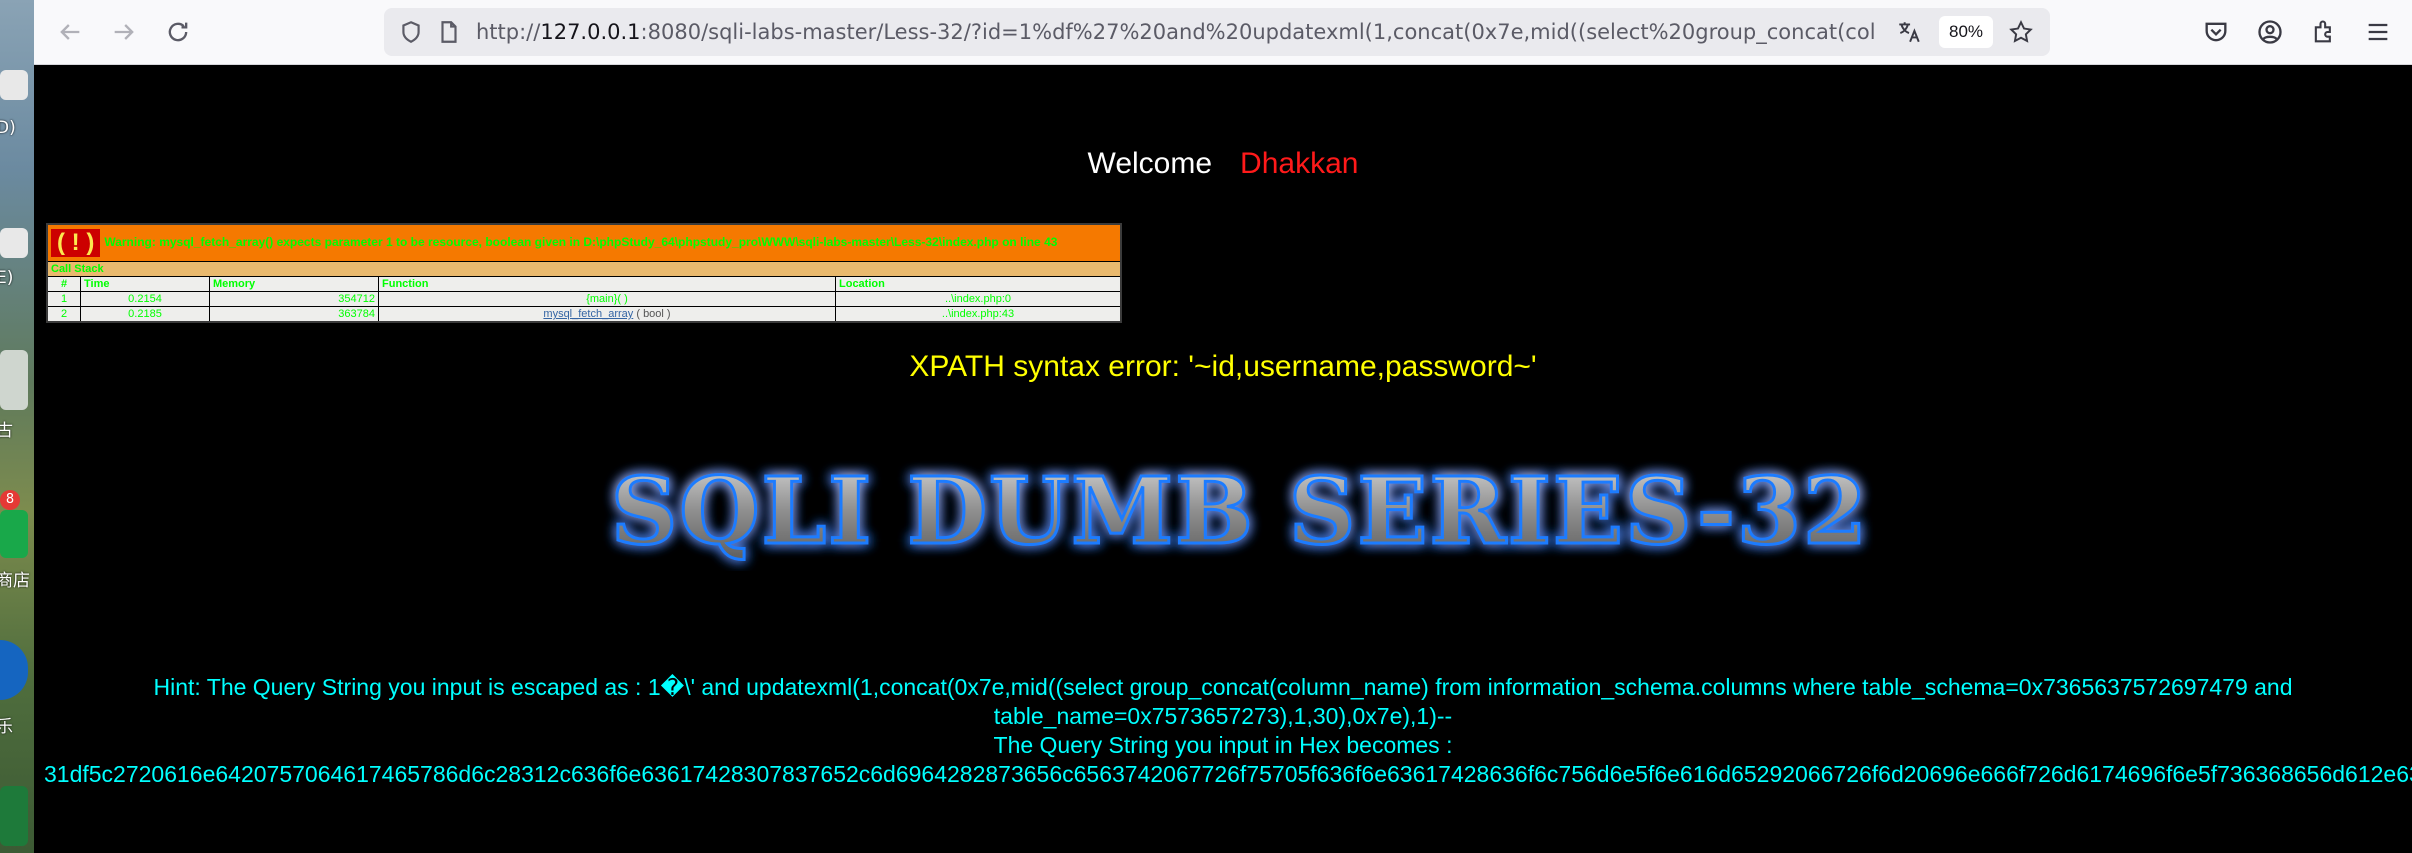  I want to click on pocket-icon, so click(2216, 32).